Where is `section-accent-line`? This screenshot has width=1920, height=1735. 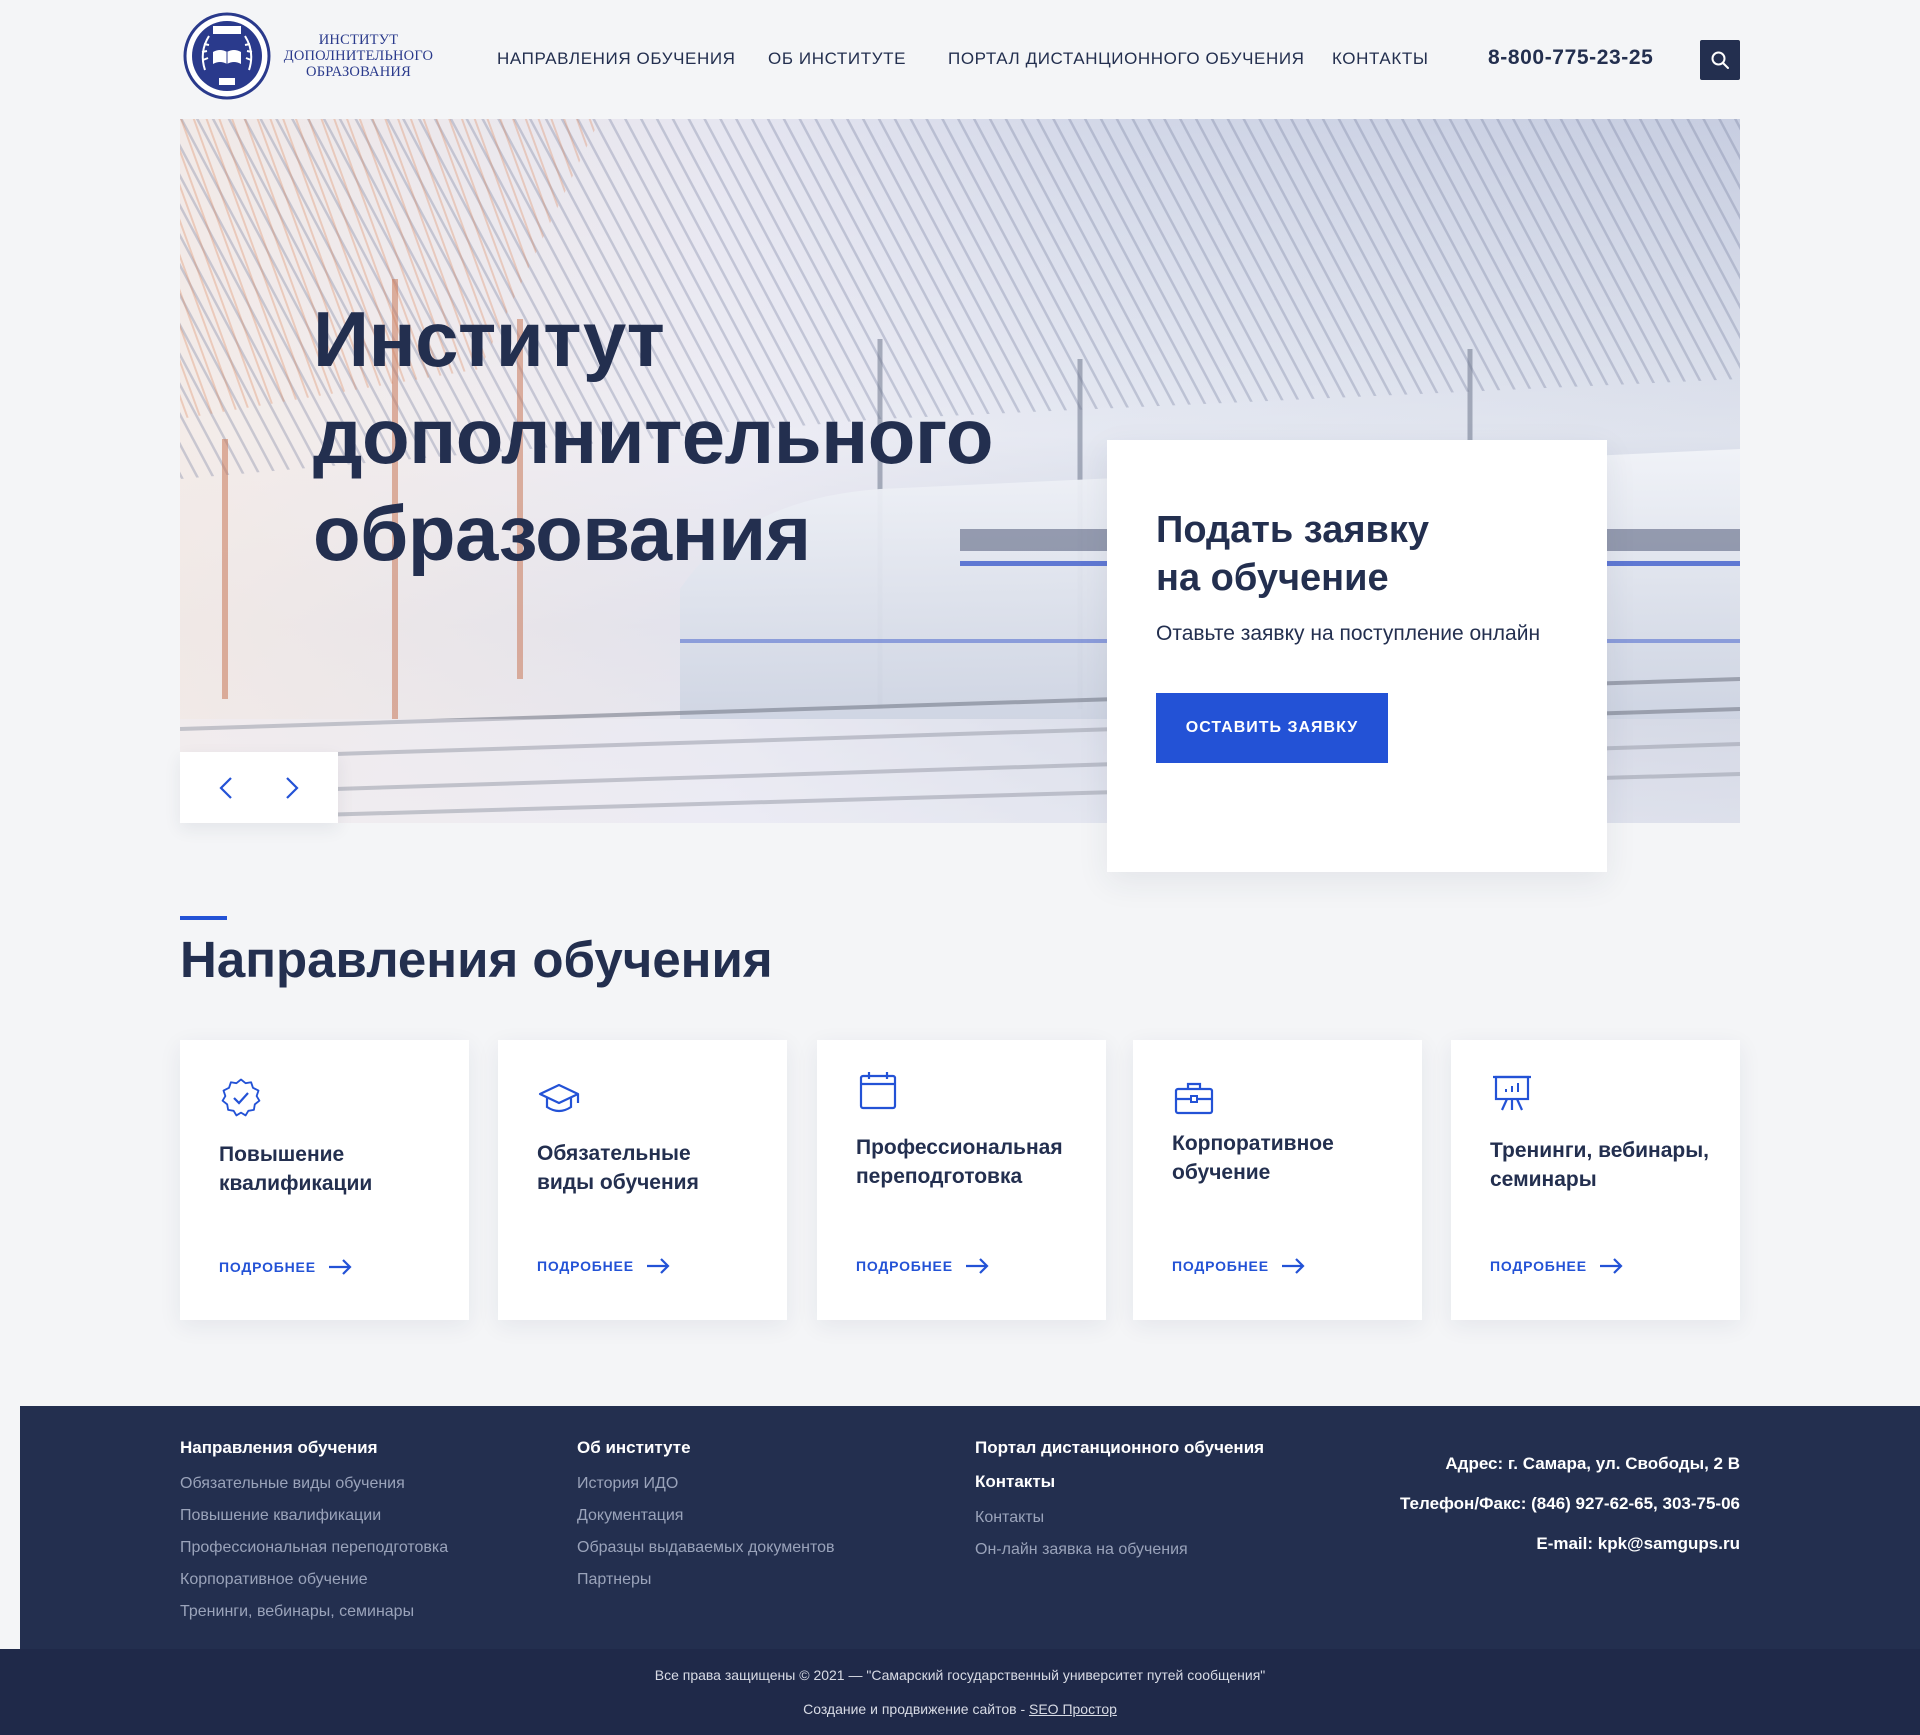 section-accent-line is located at coordinates (203, 918).